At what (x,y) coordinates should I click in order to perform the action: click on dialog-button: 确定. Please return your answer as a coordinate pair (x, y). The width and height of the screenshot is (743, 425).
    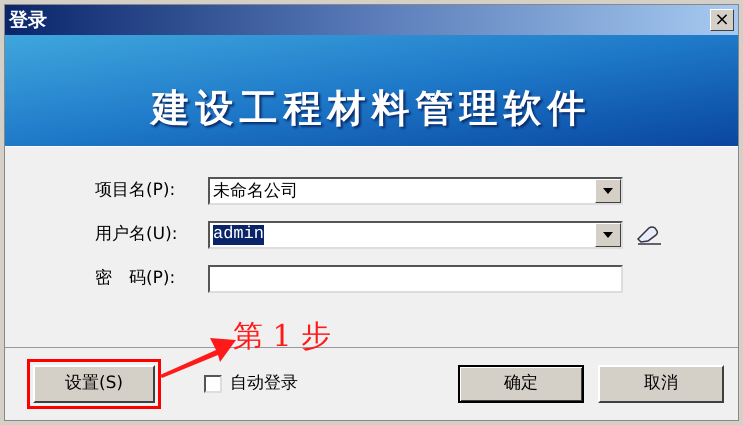
    Looking at the image, I should click on (521, 384).